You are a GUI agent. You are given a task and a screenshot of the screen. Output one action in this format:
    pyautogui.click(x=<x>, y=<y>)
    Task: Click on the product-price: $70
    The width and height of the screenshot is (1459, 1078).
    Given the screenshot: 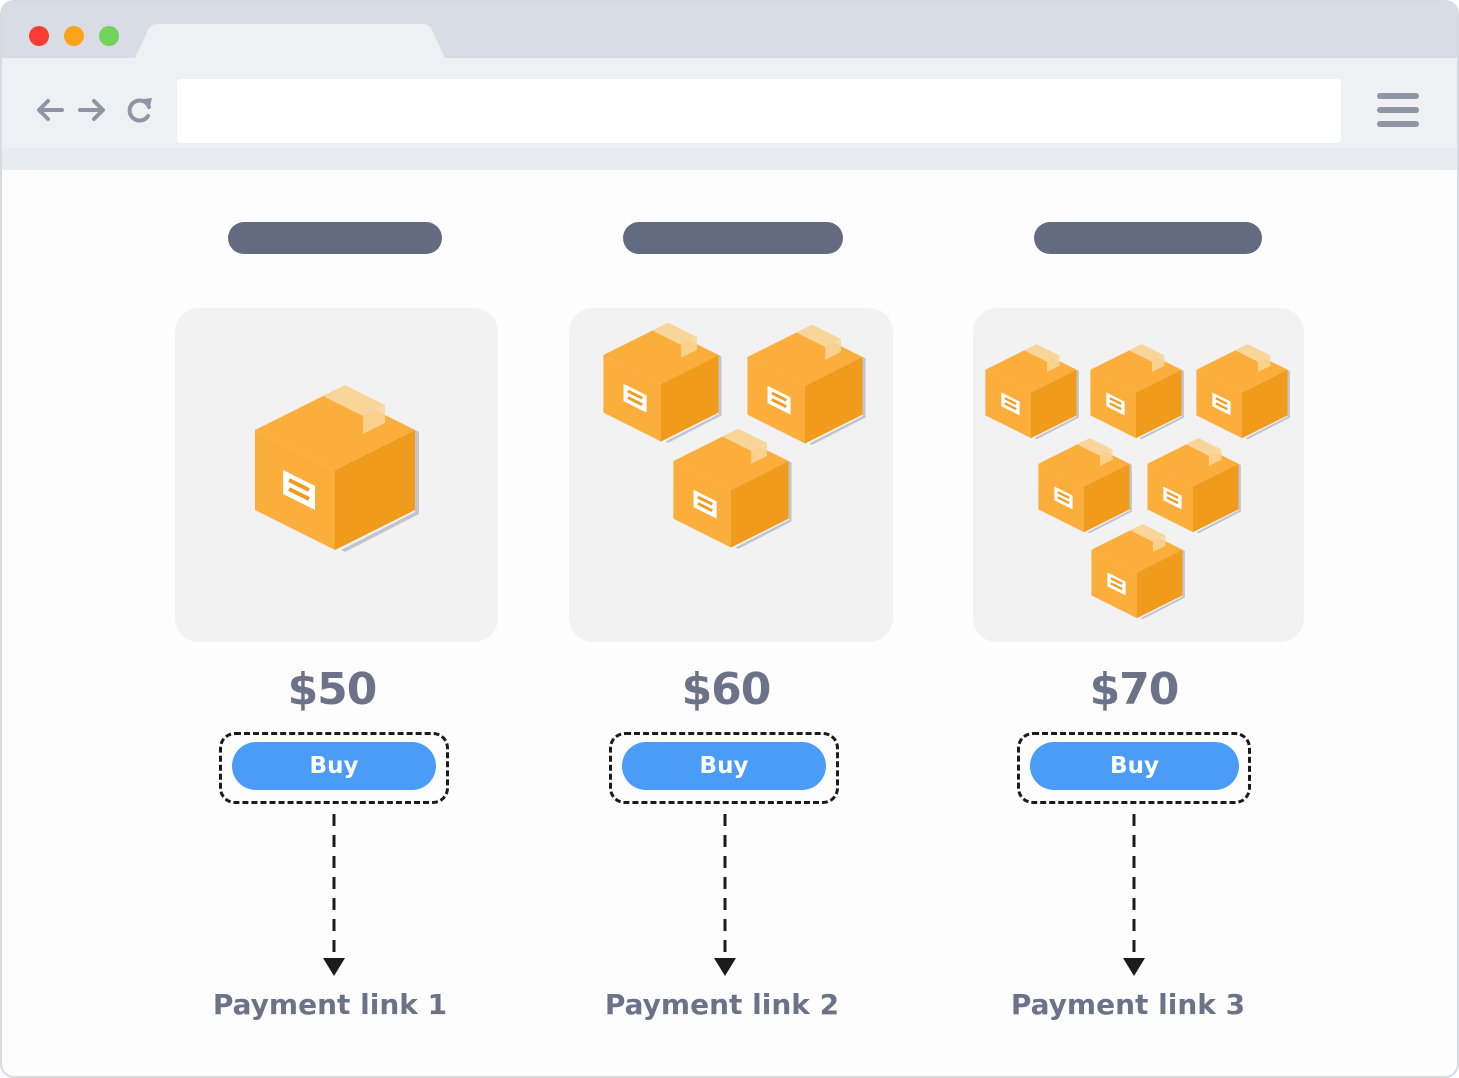 What is the action you would take?
    pyautogui.click(x=1134, y=689)
    